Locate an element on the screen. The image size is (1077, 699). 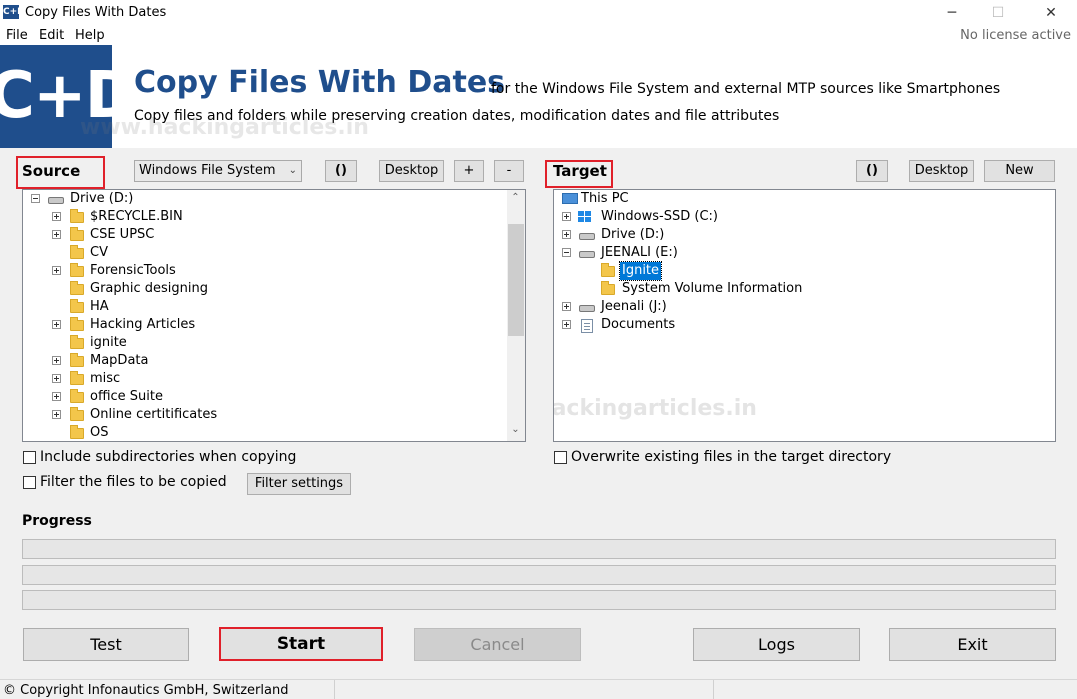
tree-row-label: Graphic designing is located at coordinates (149, 288).